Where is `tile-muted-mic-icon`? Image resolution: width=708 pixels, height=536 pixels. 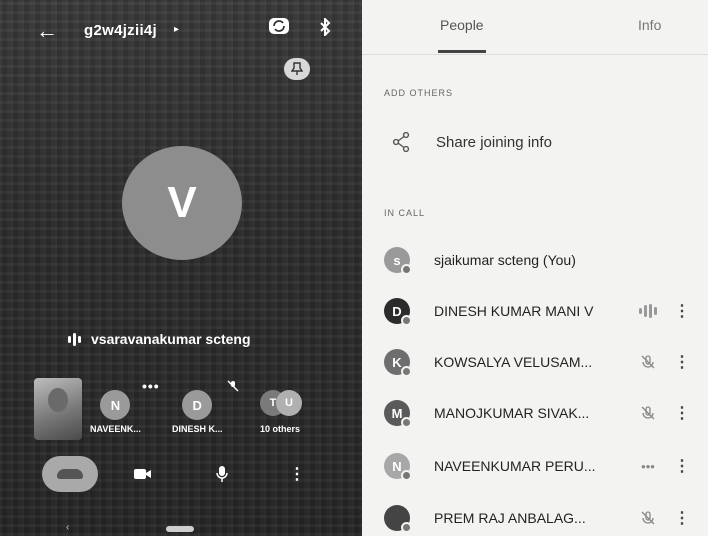
tile-muted-mic-icon is located at coordinates (233, 387).